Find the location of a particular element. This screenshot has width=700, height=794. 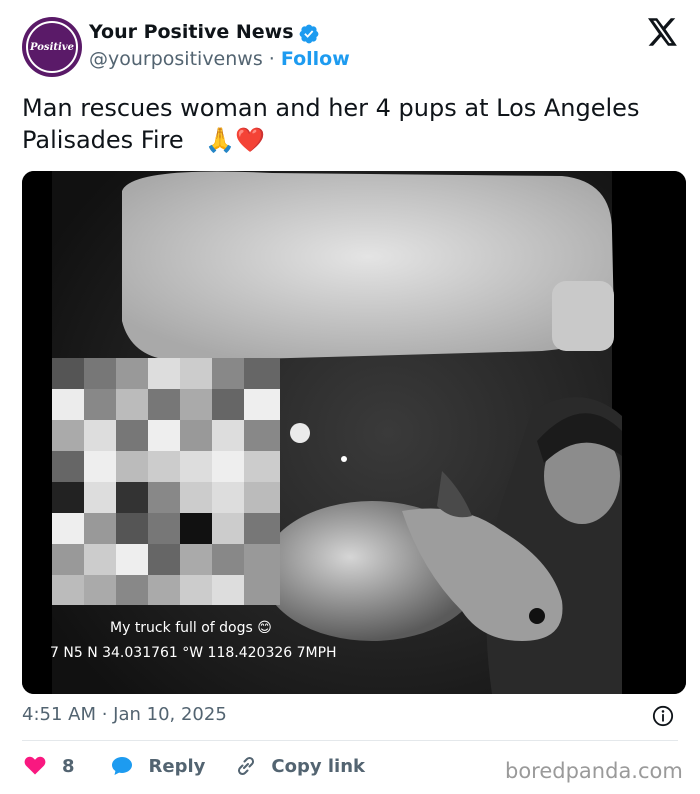

avatar: Positive is located at coordinates (52, 47).